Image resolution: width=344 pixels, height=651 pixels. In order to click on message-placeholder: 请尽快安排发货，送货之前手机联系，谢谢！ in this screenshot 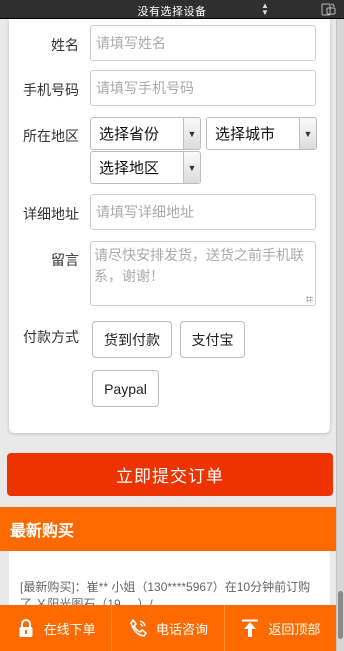, I will do `click(199, 265)`.